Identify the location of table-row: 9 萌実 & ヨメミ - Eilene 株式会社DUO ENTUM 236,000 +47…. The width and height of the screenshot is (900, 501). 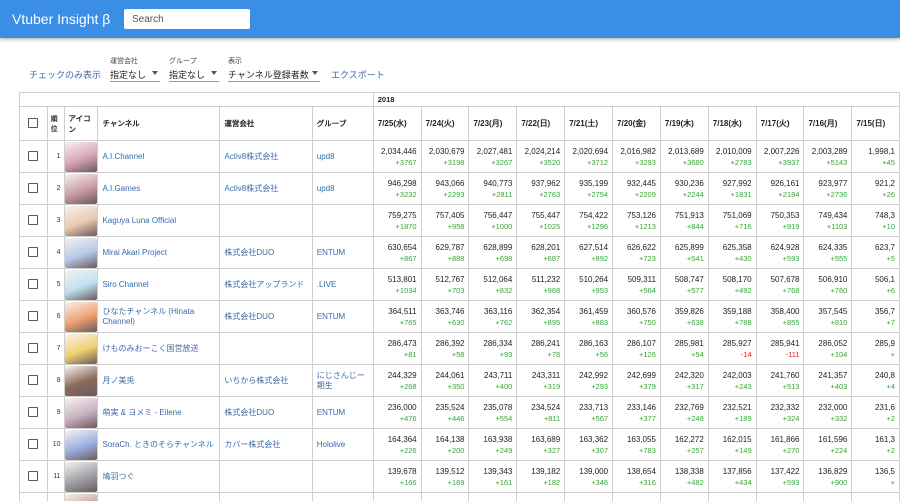
(459, 412).